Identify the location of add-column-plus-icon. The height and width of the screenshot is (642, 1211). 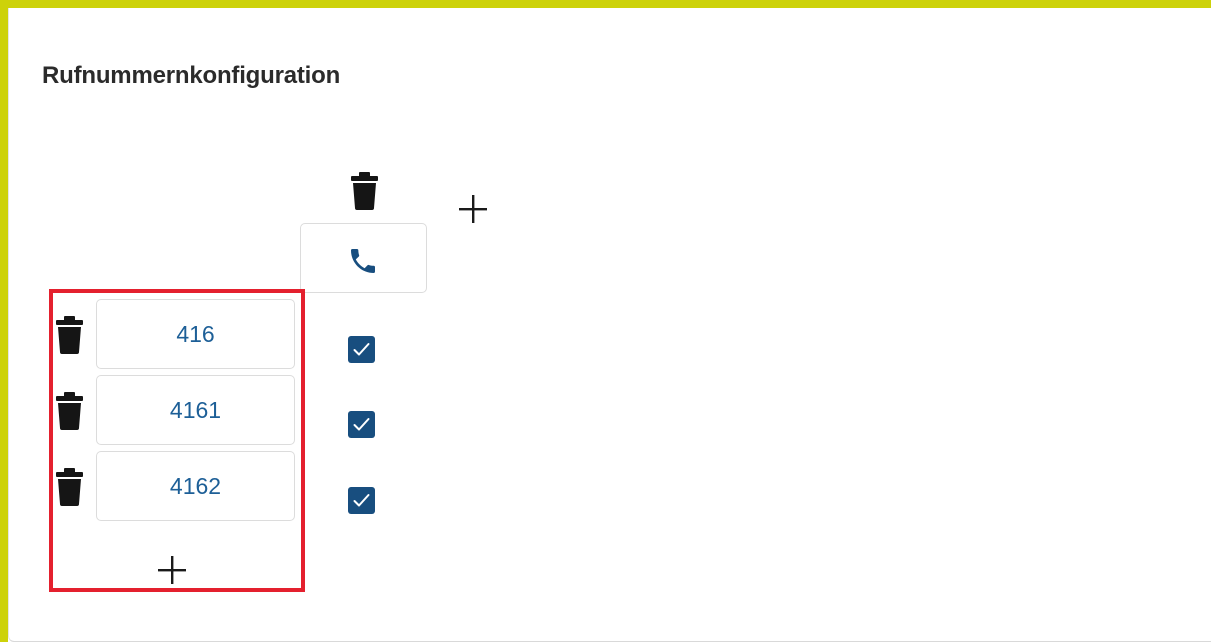
(473, 209).